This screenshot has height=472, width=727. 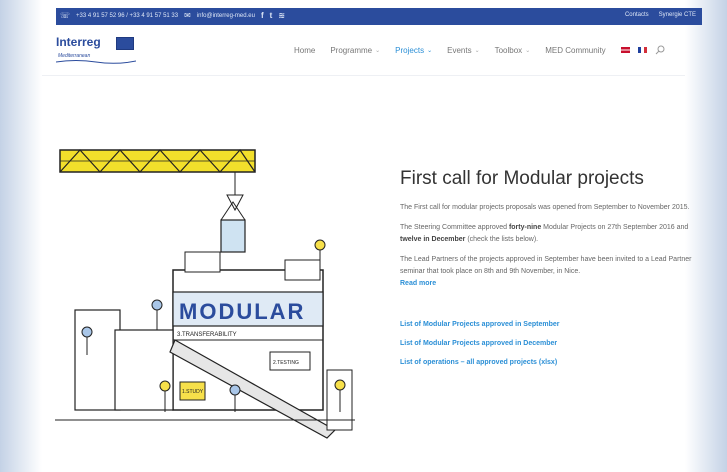 What do you see at coordinates (642, 50) in the screenshot?
I see `fr-flag-icon` at bounding box center [642, 50].